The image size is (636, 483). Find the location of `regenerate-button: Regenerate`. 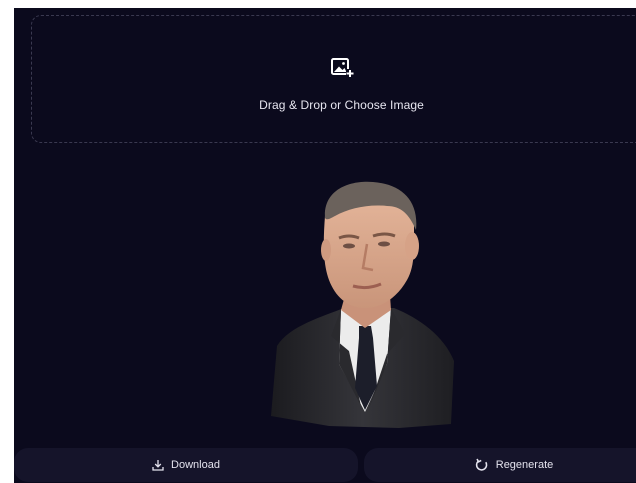

regenerate-button: Regenerate is located at coordinates (500, 465).